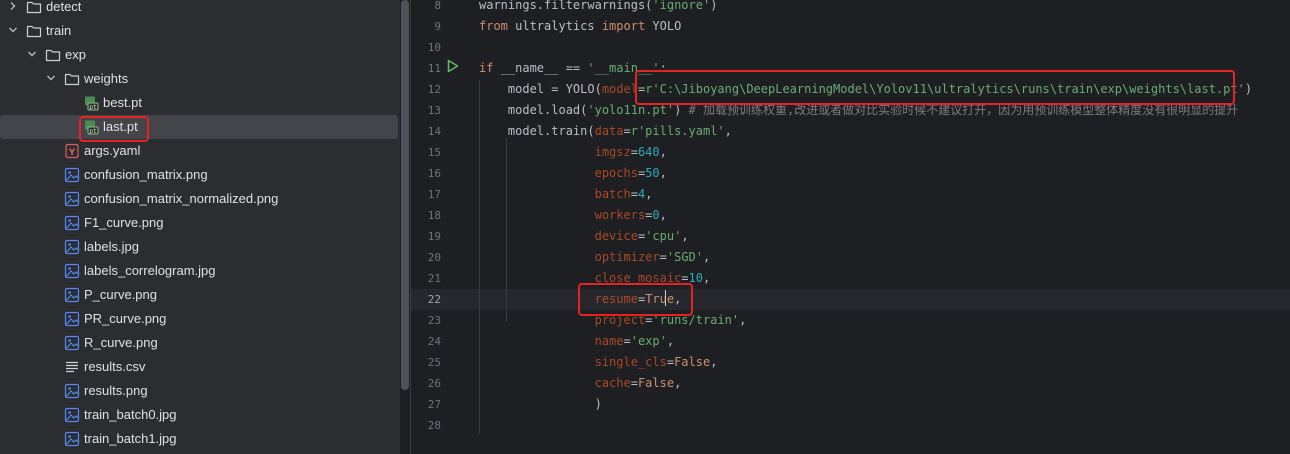 The image size is (1290, 454). Describe the element at coordinates (434, 383) in the screenshot. I see `line-number: 26` at that location.